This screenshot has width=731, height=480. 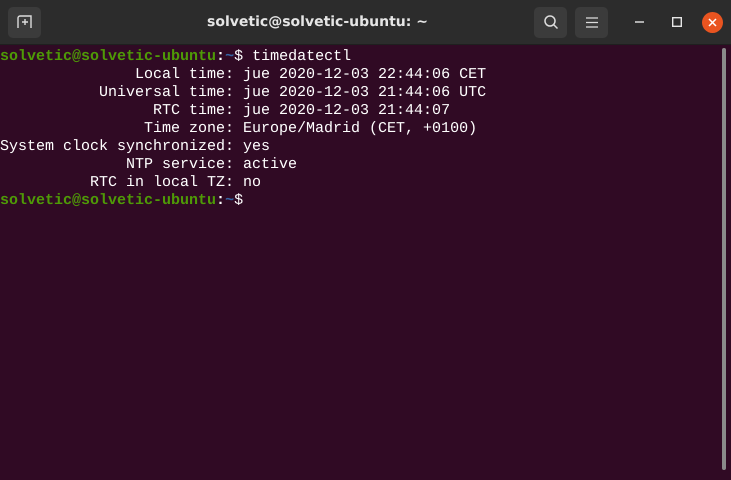 I want to click on scrollbar, so click(x=724, y=259).